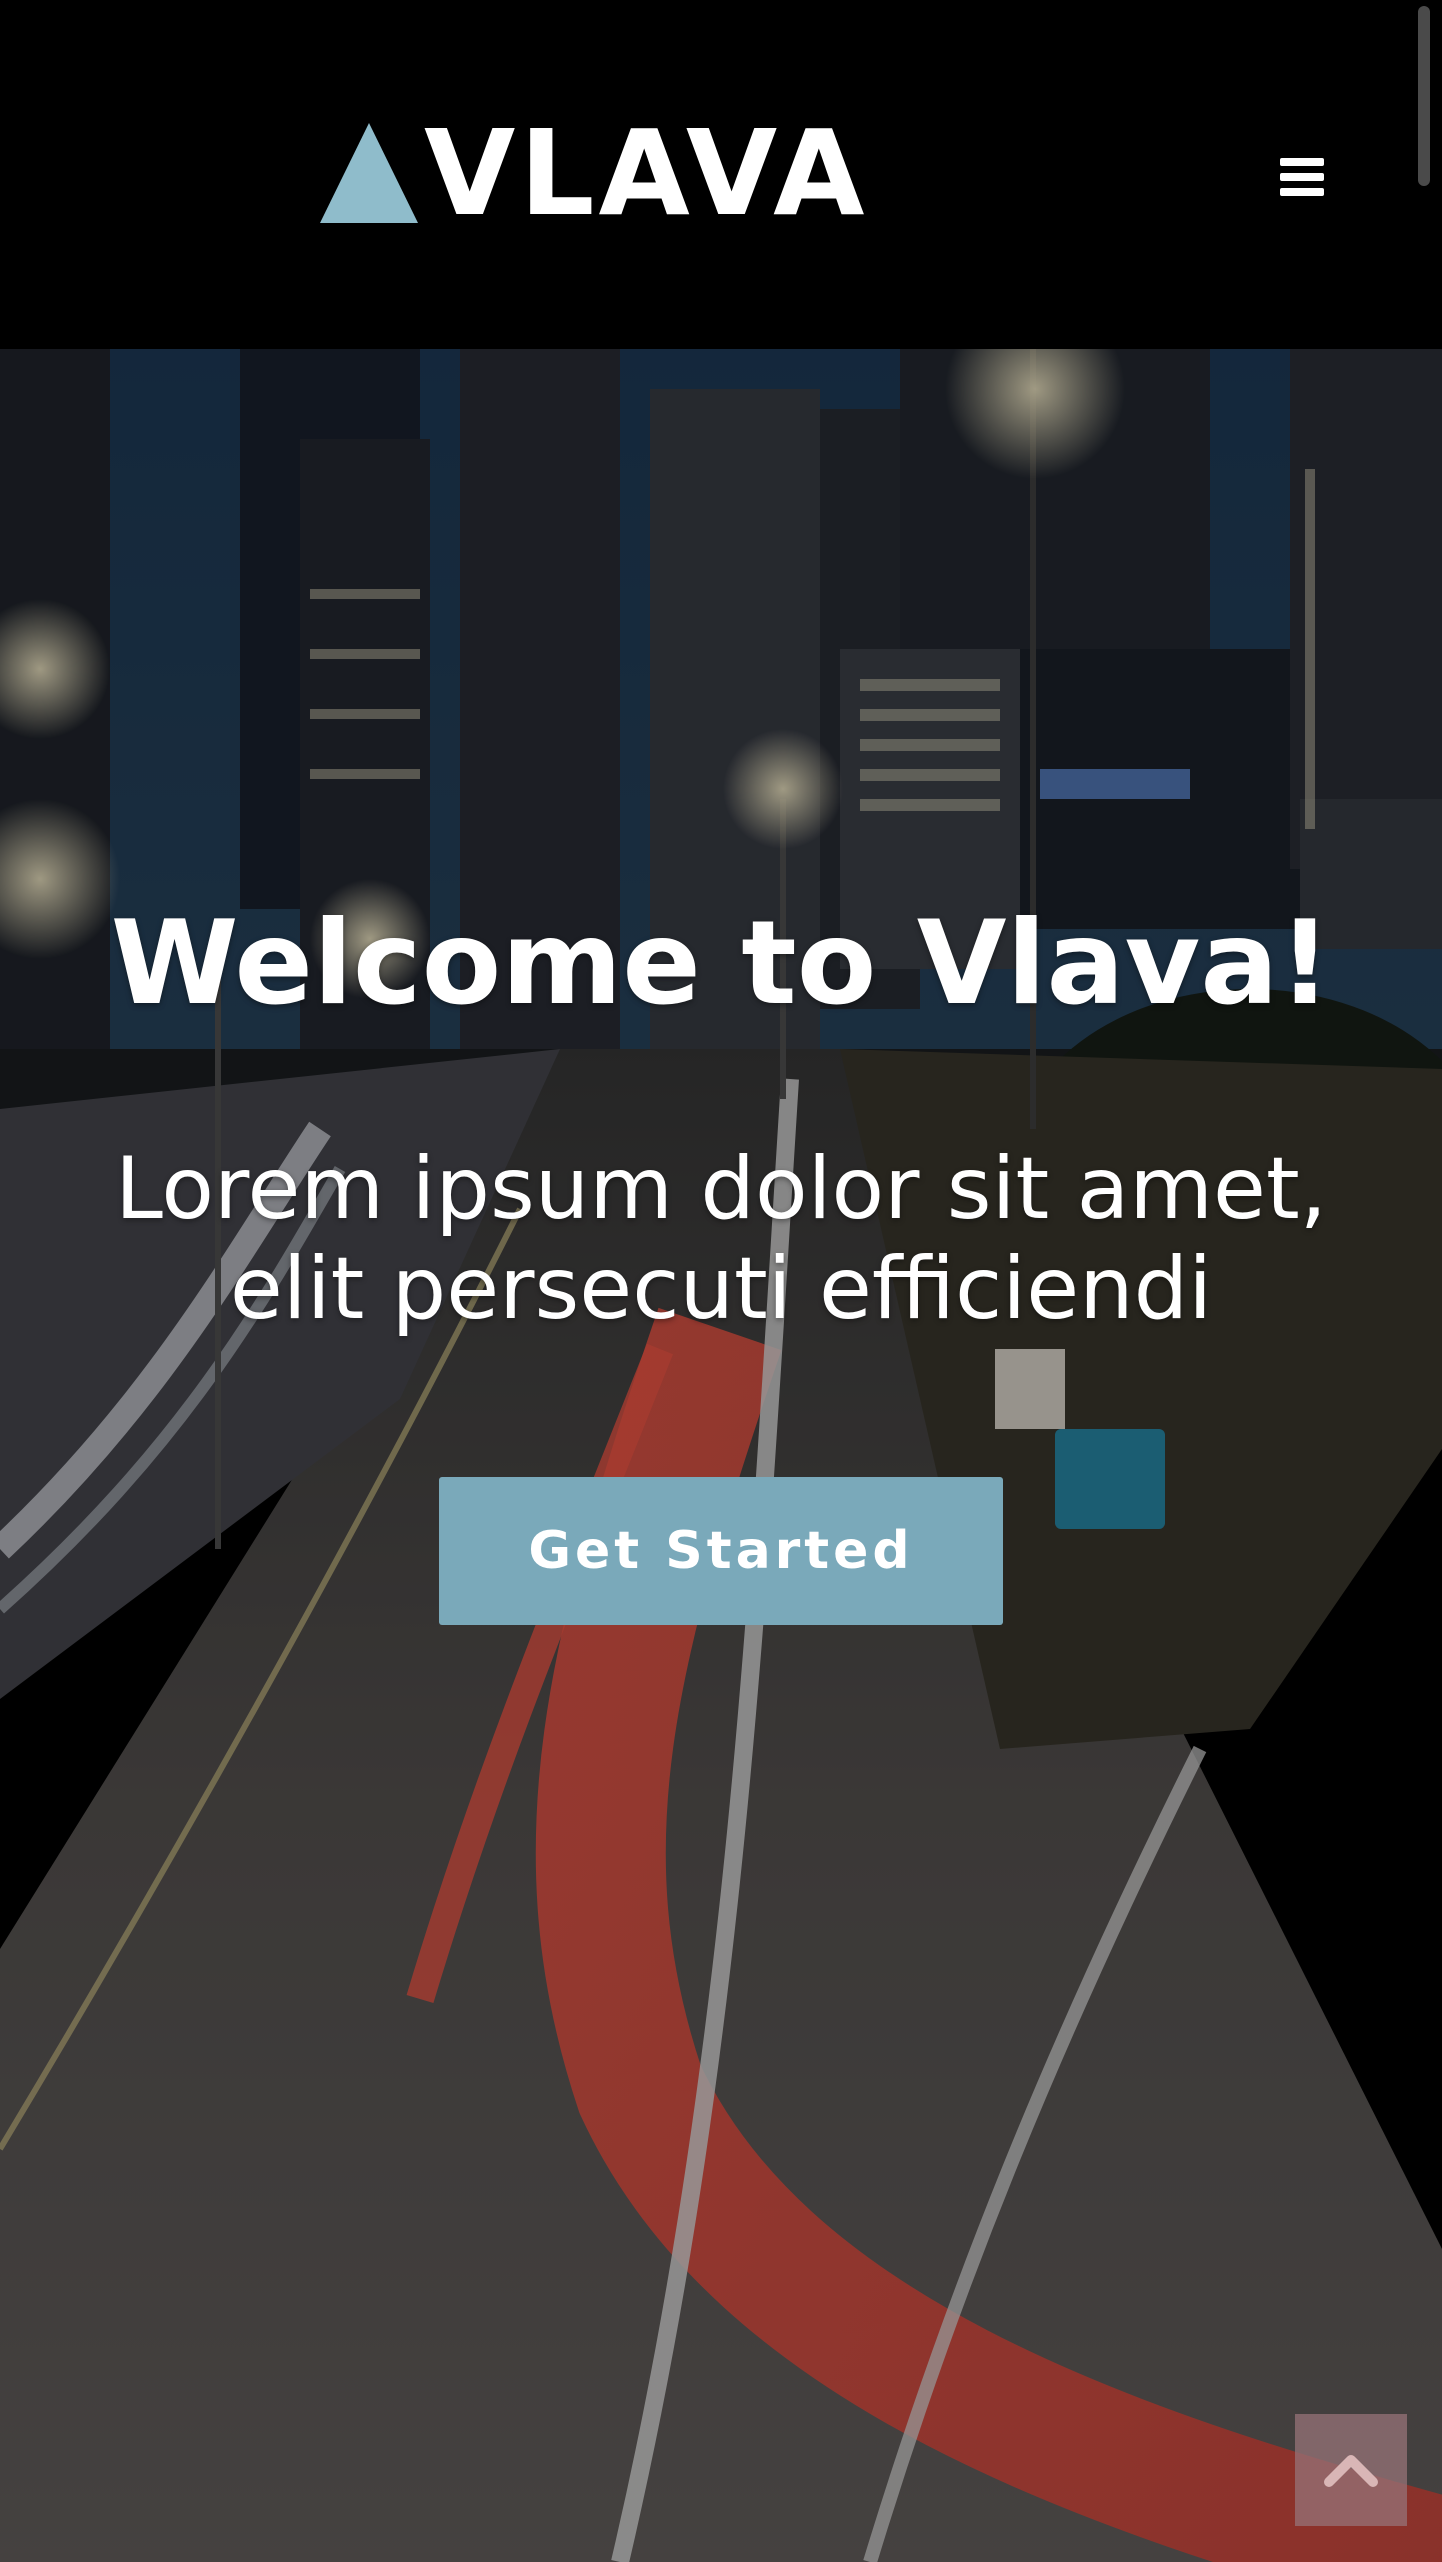 The height and width of the screenshot is (2562, 1442). Describe the element at coordinates (721, 963) in the screenshot. I see `hero-title: Welcome to Vlava!` at that location.